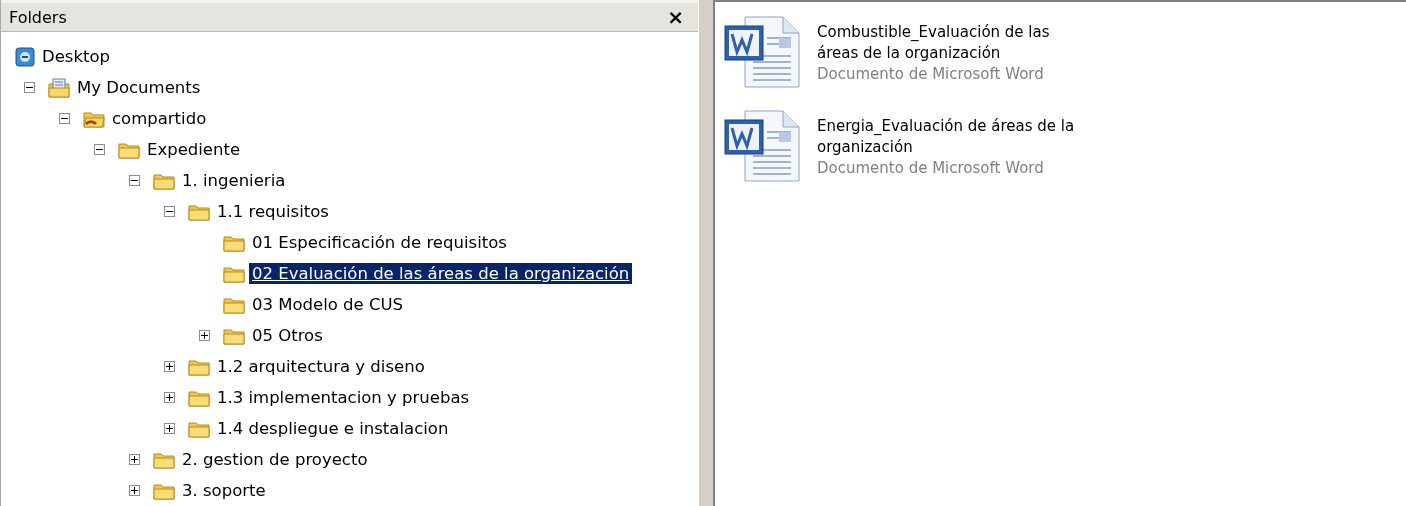 The width and height of the screenshot is (1406, 506). Describe the element at coordinates (949, 137) in the screenshot. I see `file-name: Energia_Evaluación de áreas de la organización` at that location.